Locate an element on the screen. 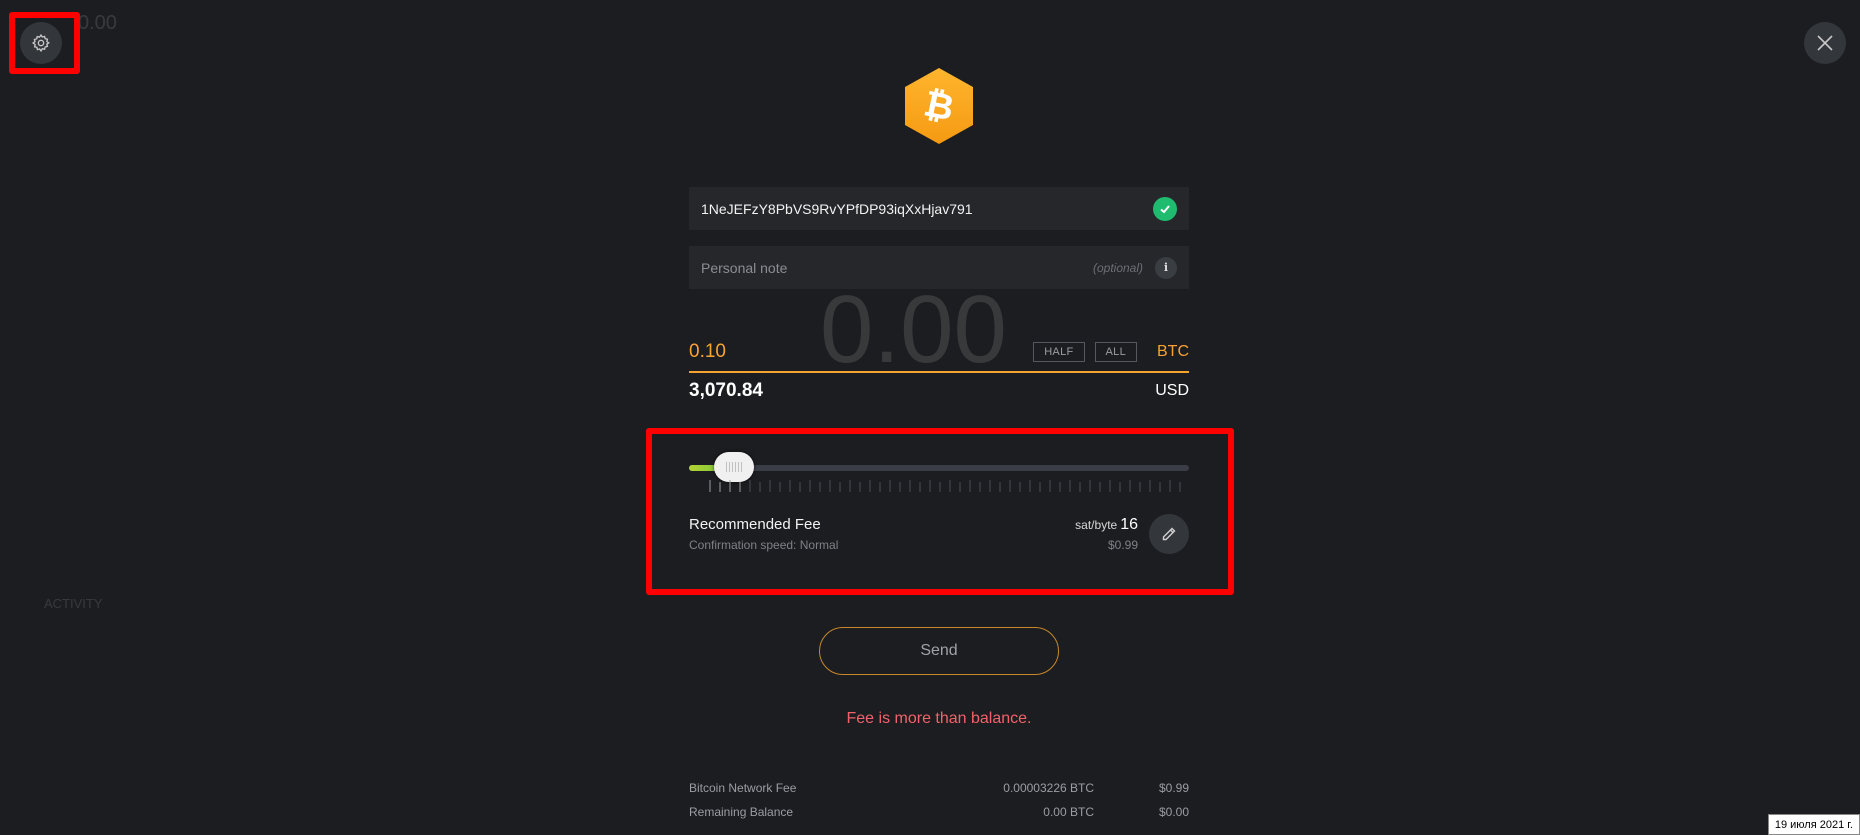 This screenshot has height=835, width=1860. usd-amount-row: 3,070.84 USD is located at coordinates (939, 391).